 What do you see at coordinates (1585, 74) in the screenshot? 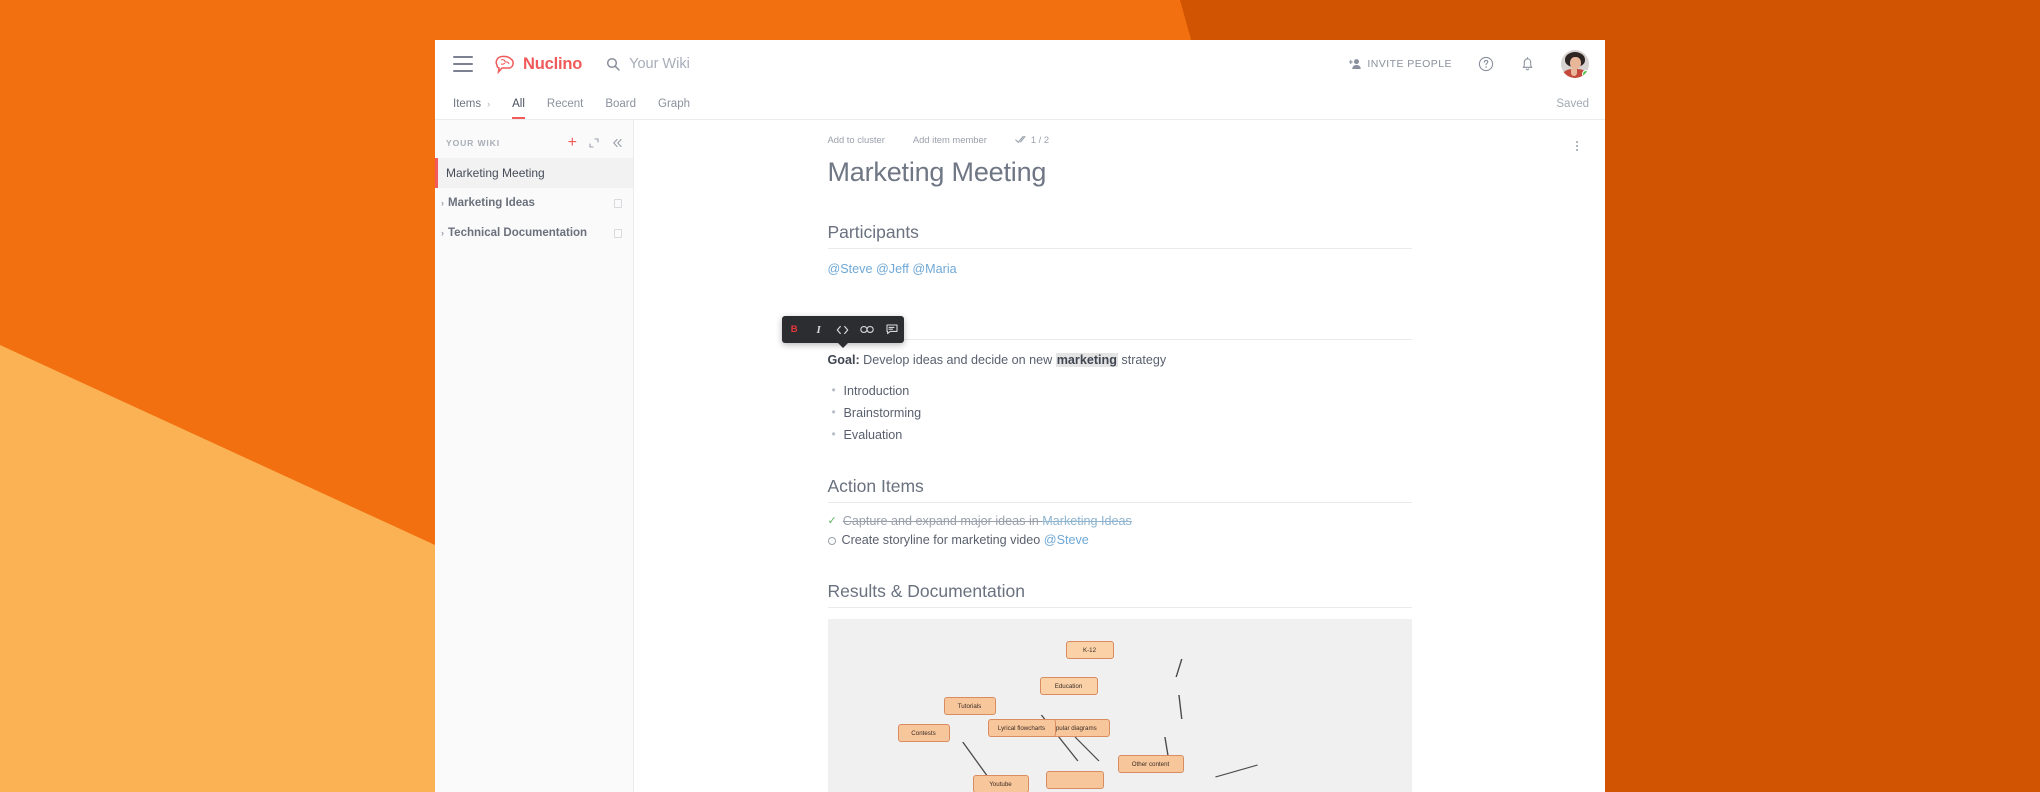
I see `presence-indicator` at bounding box center [1585, 74].